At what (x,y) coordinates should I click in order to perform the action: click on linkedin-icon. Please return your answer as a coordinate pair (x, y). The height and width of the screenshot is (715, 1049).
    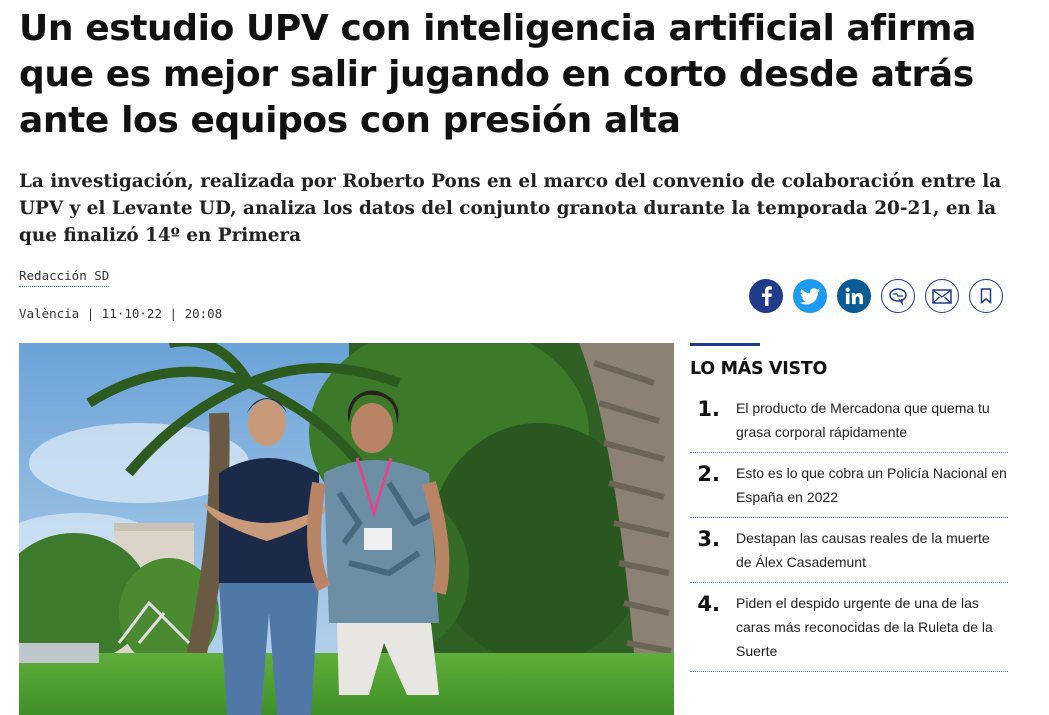
    Looking at the image, I should click on (854, 296).